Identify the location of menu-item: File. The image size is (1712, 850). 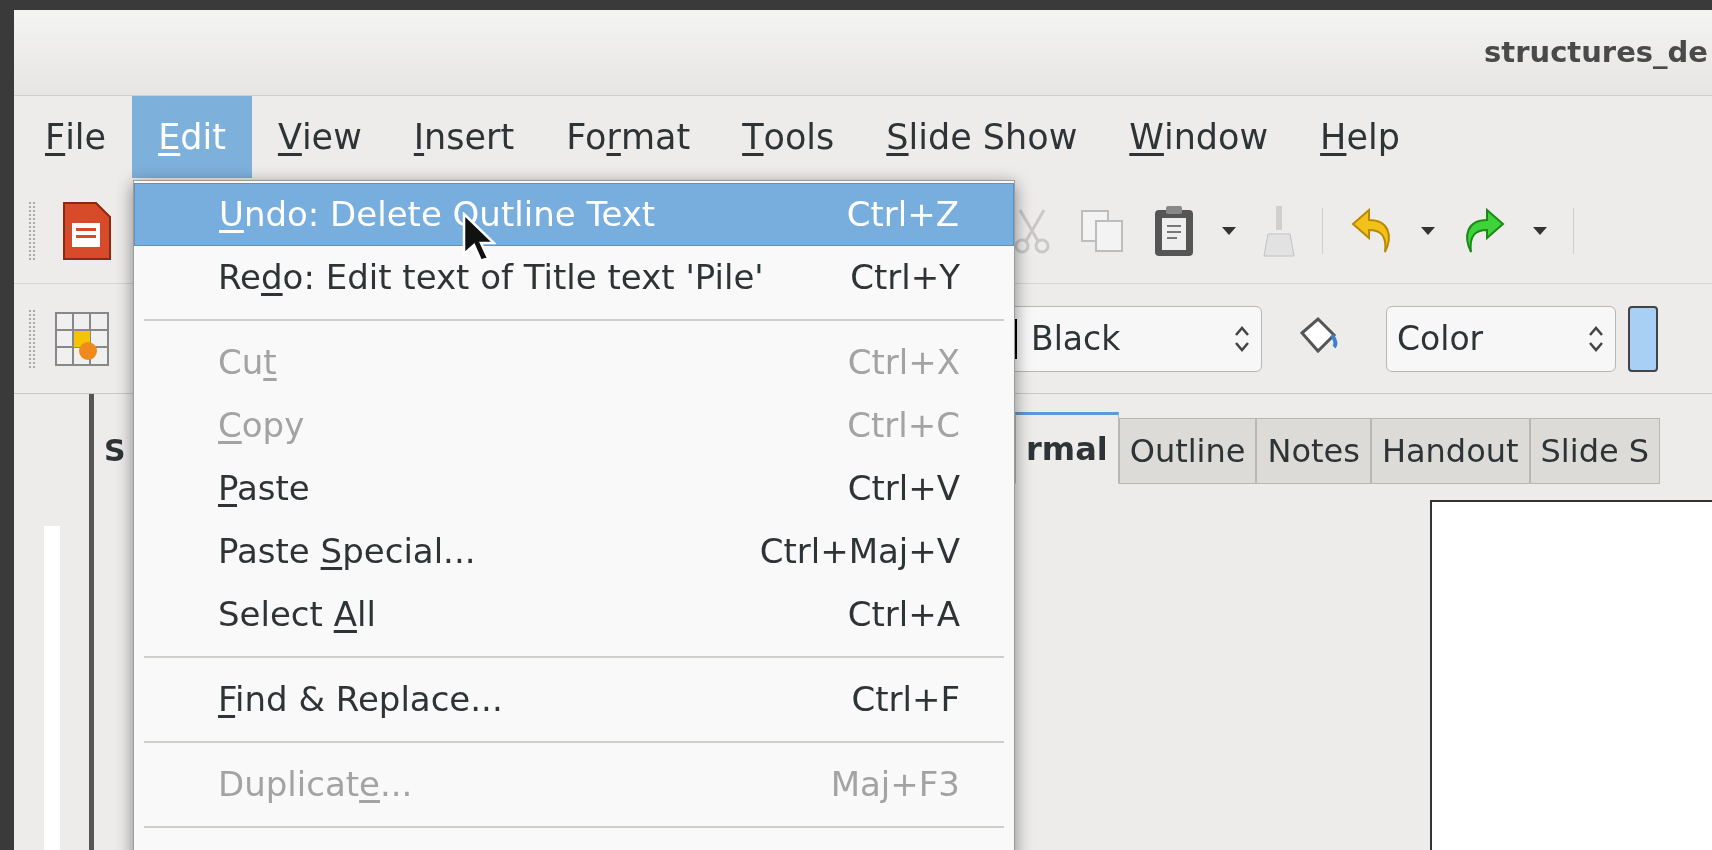
(76, 137).